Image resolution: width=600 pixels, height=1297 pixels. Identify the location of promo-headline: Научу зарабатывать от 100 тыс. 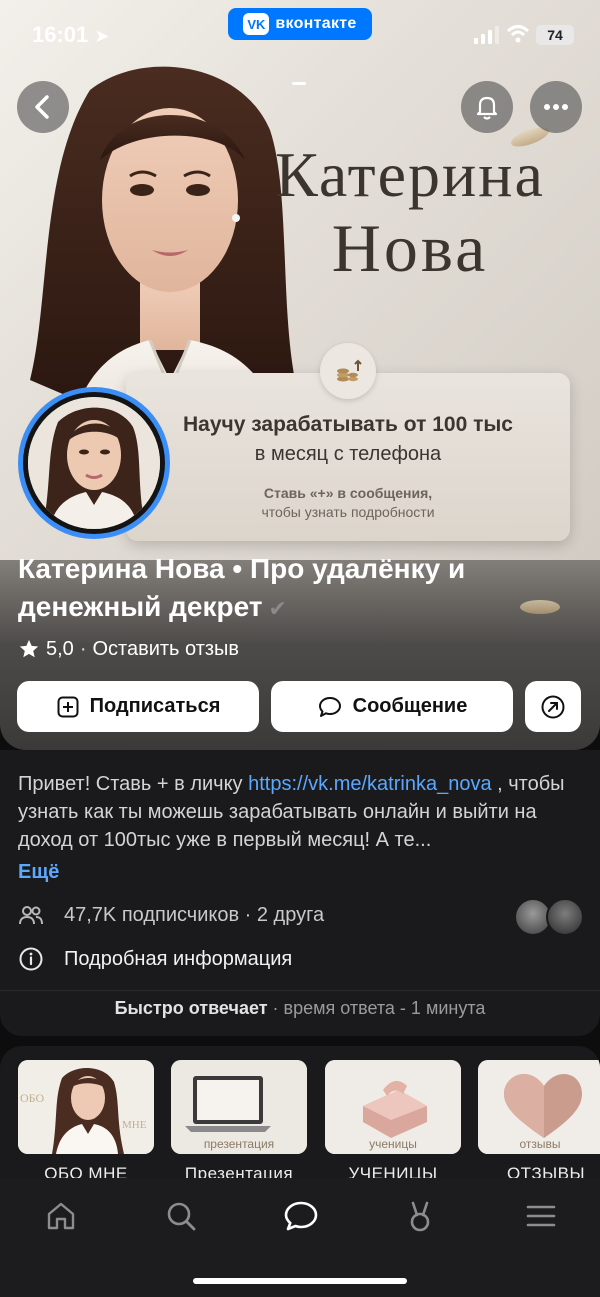
(348, 424).